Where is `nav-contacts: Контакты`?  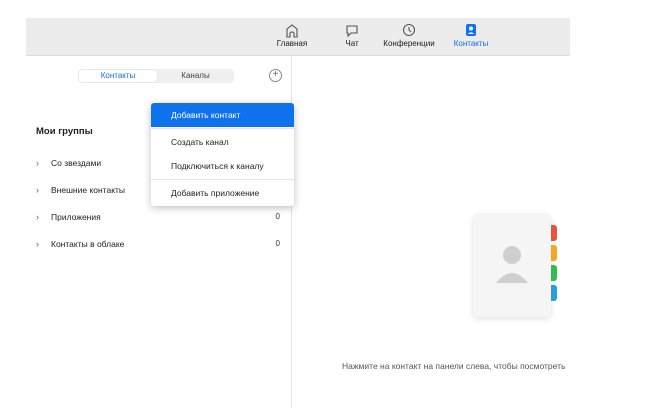 nav-contacts: Контакты is located at coordinates (471, 35).